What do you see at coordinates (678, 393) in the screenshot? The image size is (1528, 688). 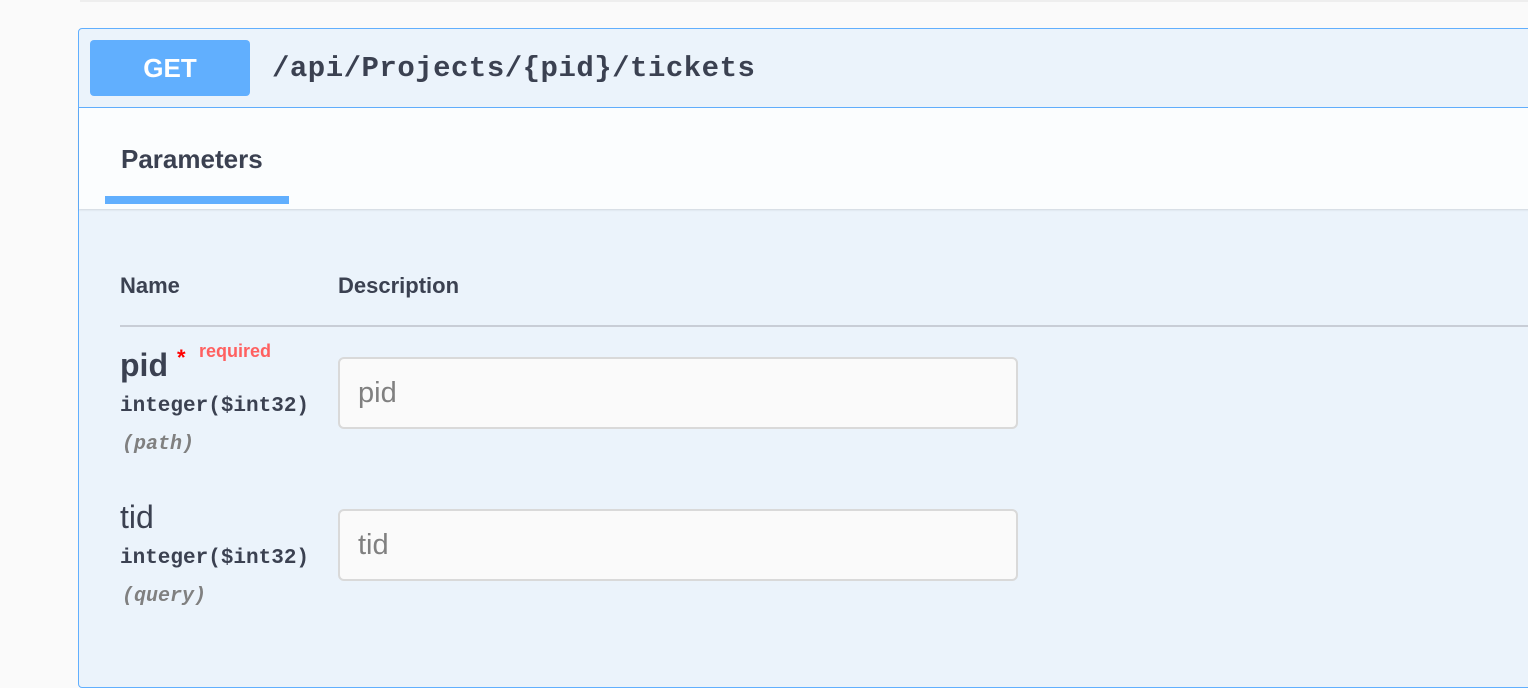 I see `pid-input` at bounding box center [678, 393].